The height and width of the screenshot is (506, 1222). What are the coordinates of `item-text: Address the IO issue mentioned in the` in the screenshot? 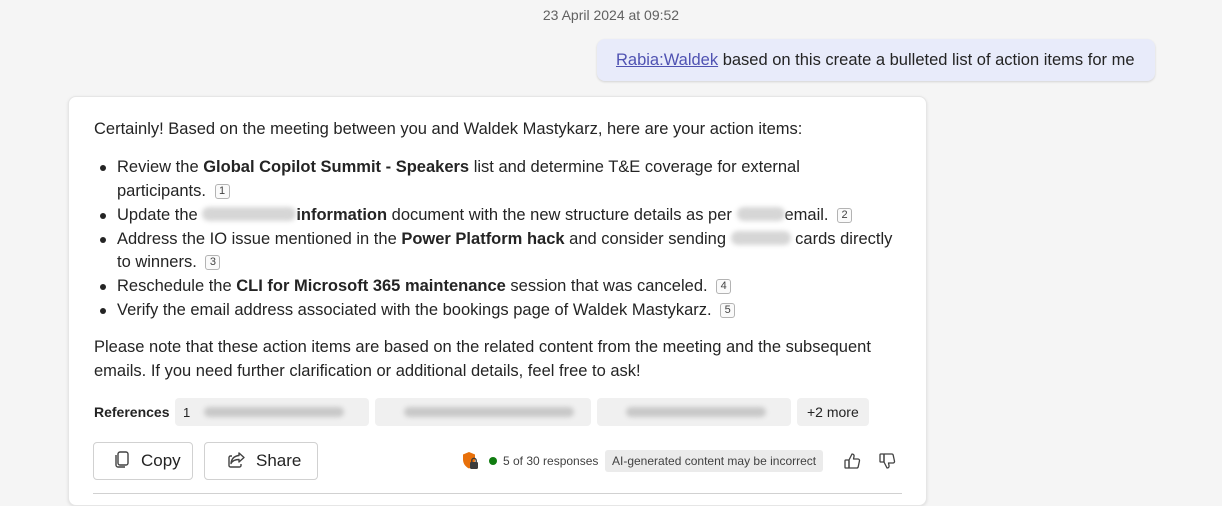 It's located at (259, 238).